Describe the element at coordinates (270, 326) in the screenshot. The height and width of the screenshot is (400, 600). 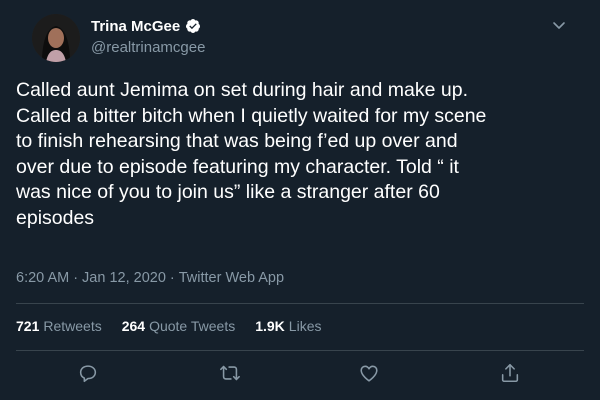
I see `likes-count: 1.9K` at that location.